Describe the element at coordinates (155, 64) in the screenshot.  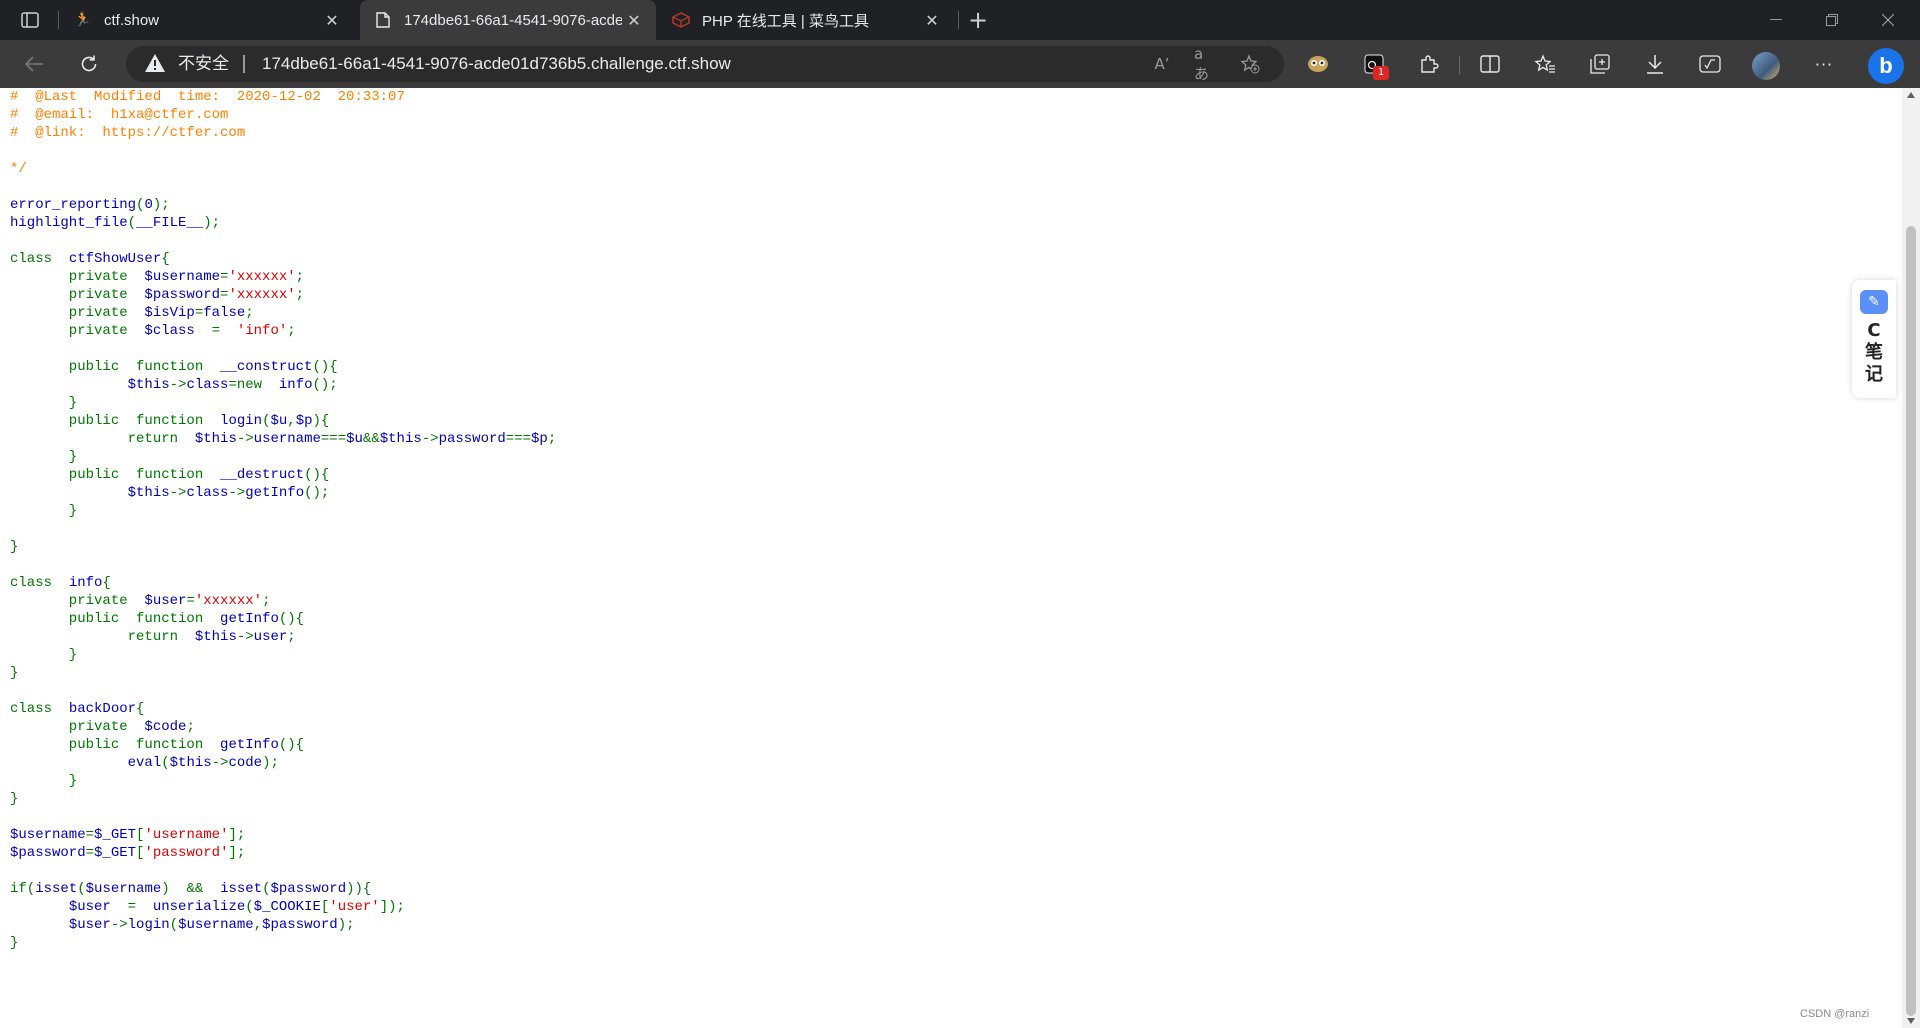
I see `warning-icon` at that location.